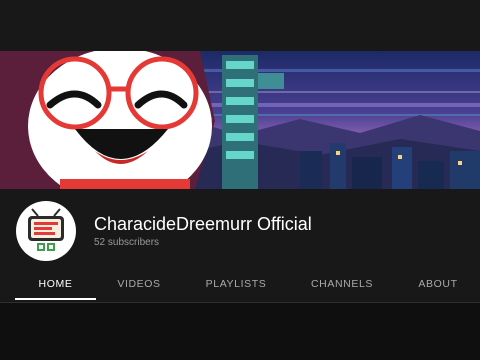 The height and width of the screenshot is (360, 480). What do you see at coordinates (342, 284) in the screenshot?
I see `tab-channels: CHANNELS` at bounding box center [342, 284].